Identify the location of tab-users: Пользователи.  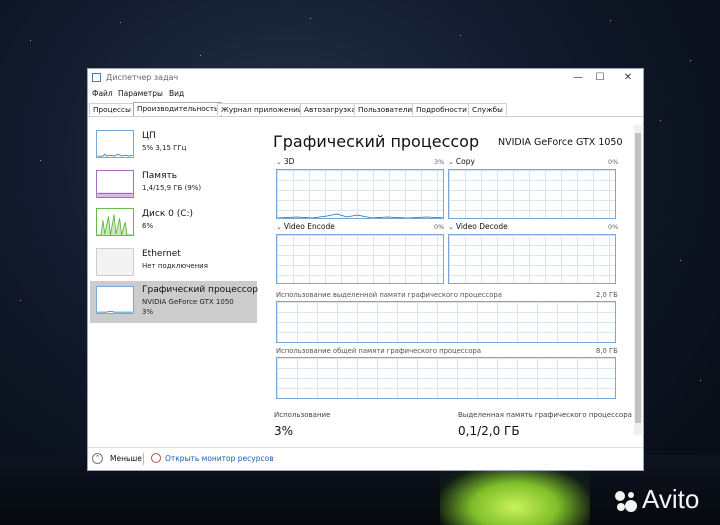
(385, 109).